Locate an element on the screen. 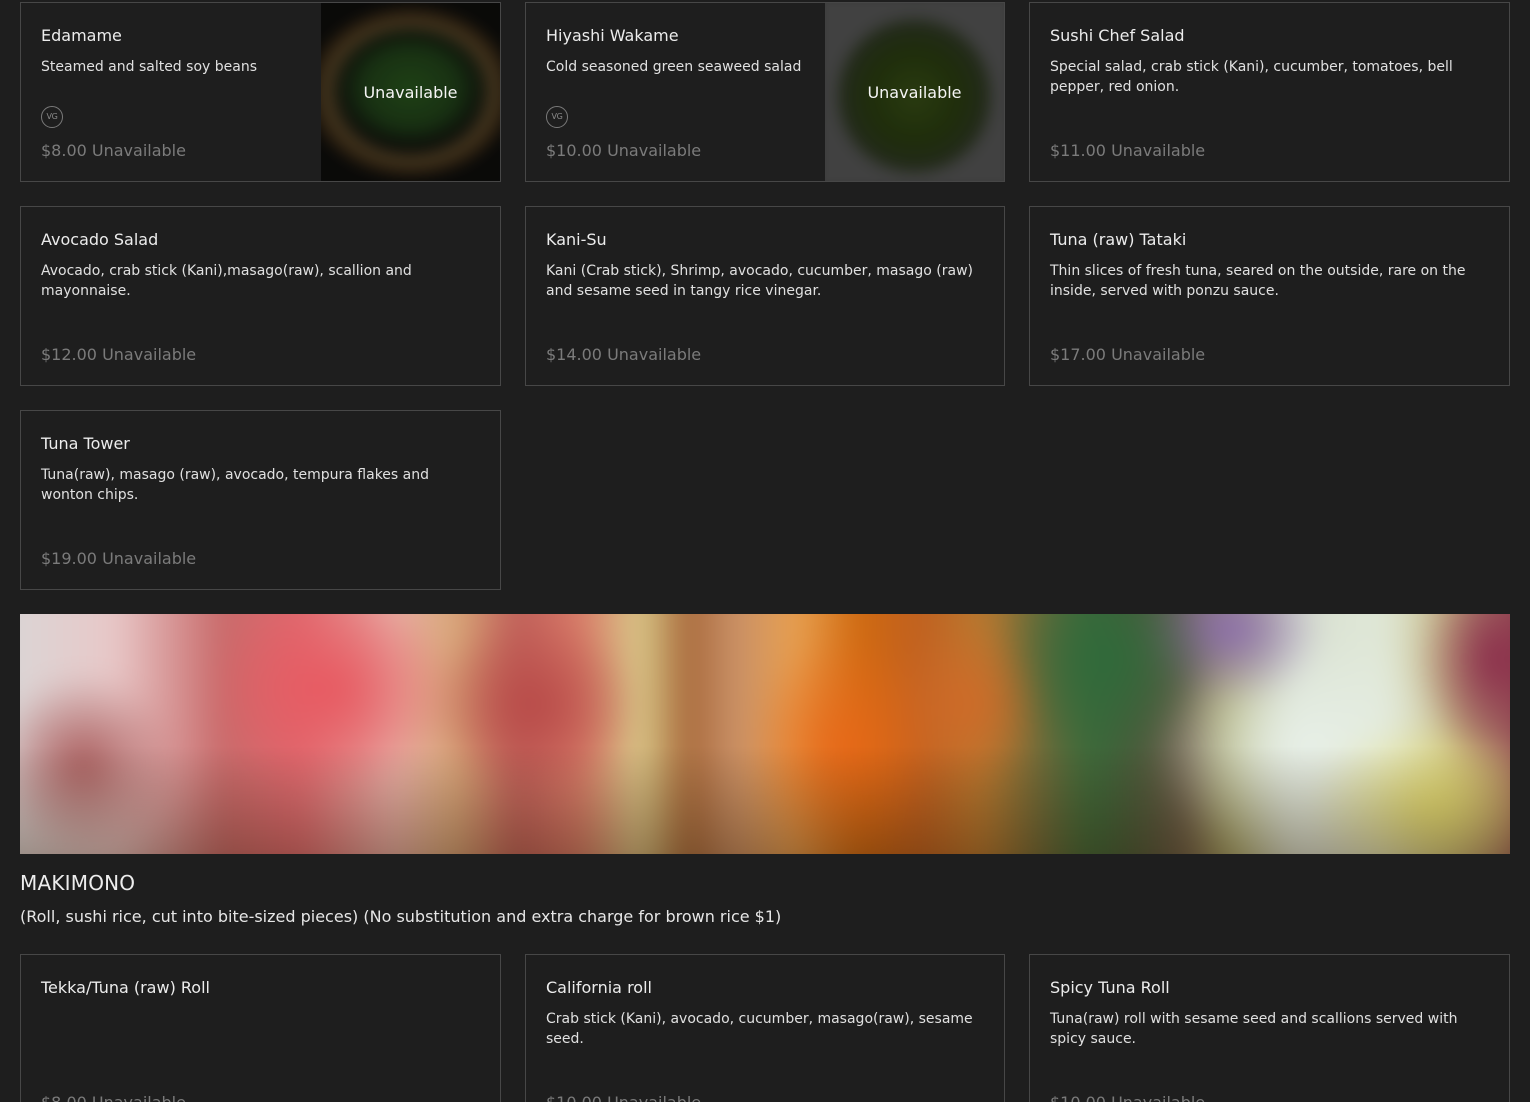 This screenshot has height=1102, width=1530. item-price: $14.00 Unavailable is located at coordinates (624, 354).